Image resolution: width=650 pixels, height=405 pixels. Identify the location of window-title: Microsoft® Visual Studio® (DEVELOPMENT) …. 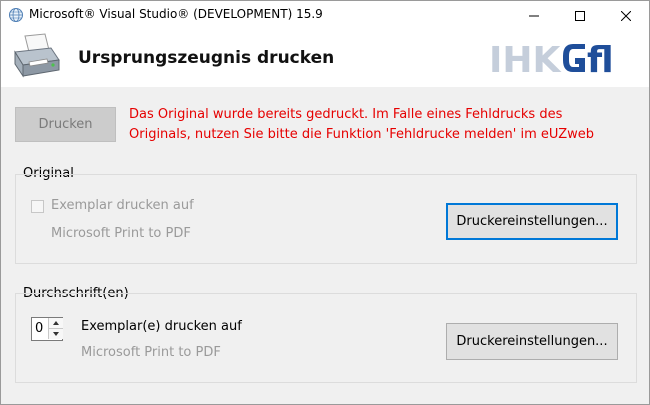
(176, 14).